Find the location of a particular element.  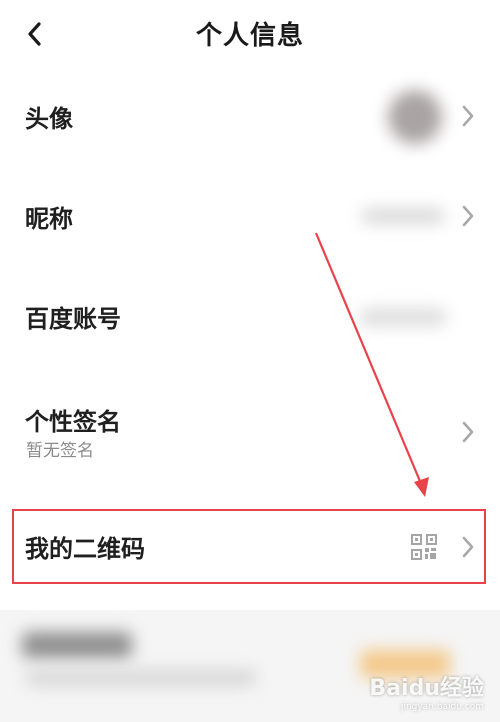

chevron-left-icon is located at coordinates (34, 34).